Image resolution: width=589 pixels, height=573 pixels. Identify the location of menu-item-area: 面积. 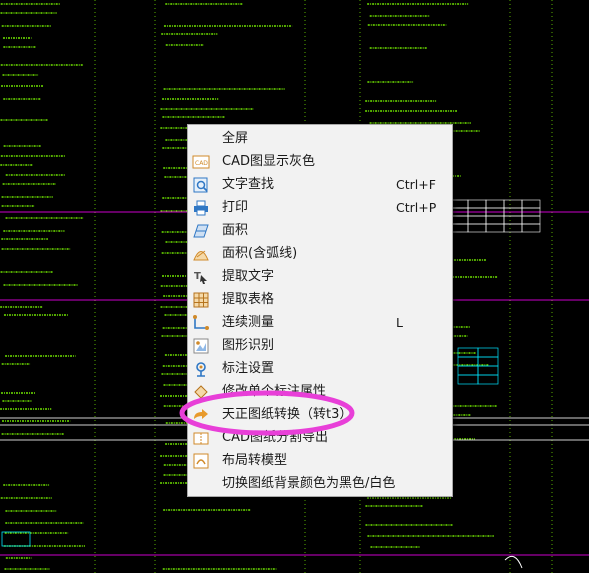
(320, 230).